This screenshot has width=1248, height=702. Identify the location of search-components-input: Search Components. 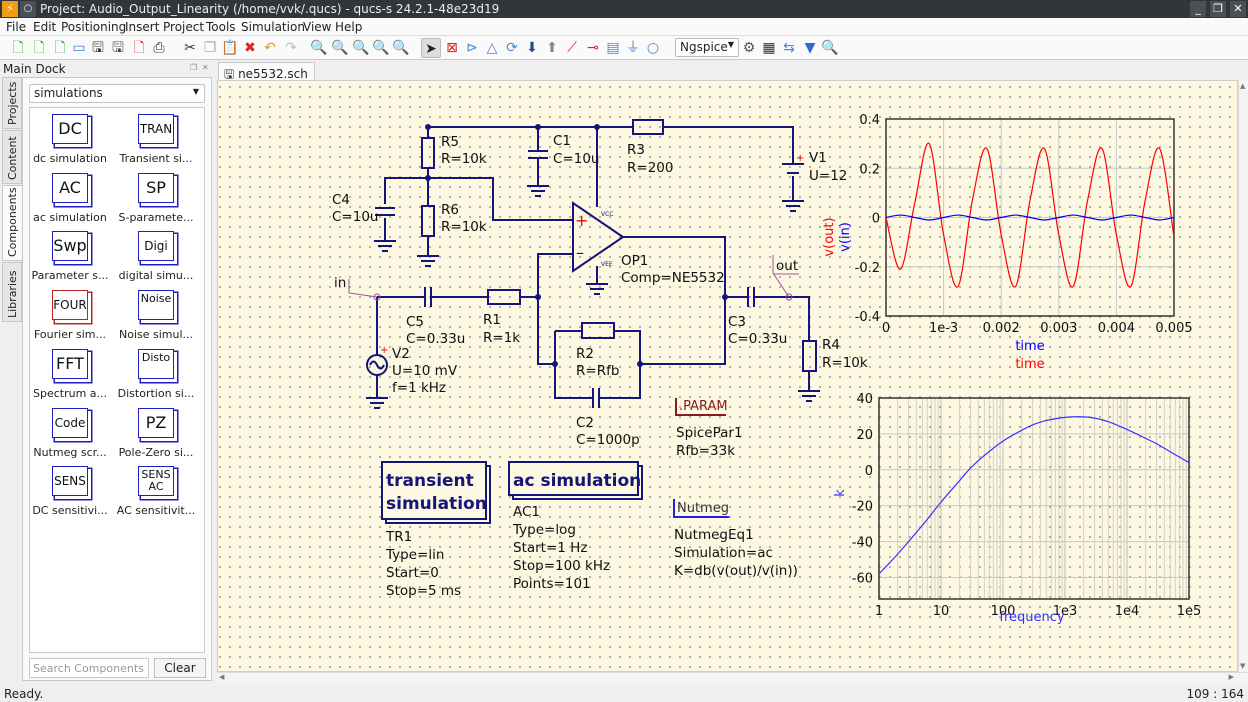
(89, 668).